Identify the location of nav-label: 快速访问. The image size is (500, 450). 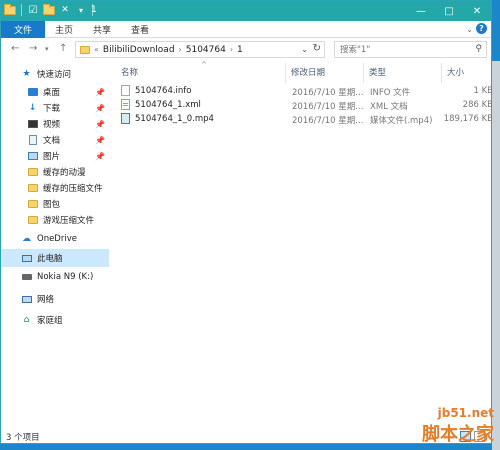
(54, 75).